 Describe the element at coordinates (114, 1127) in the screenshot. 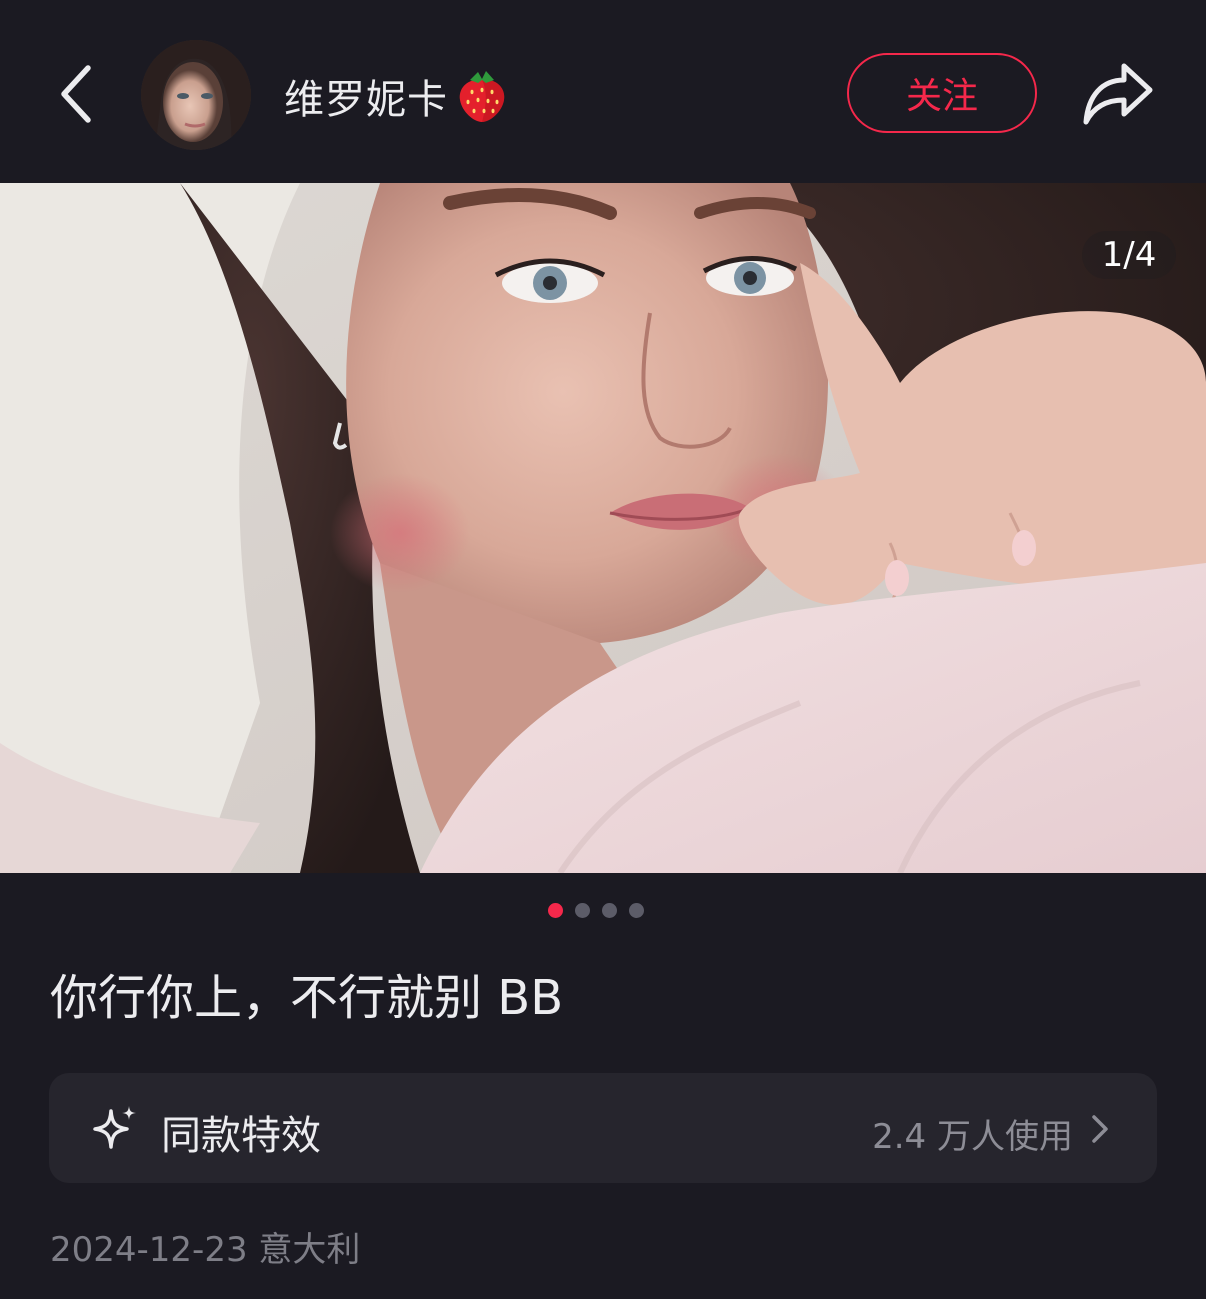

I see `sparkle-icon` at that location.